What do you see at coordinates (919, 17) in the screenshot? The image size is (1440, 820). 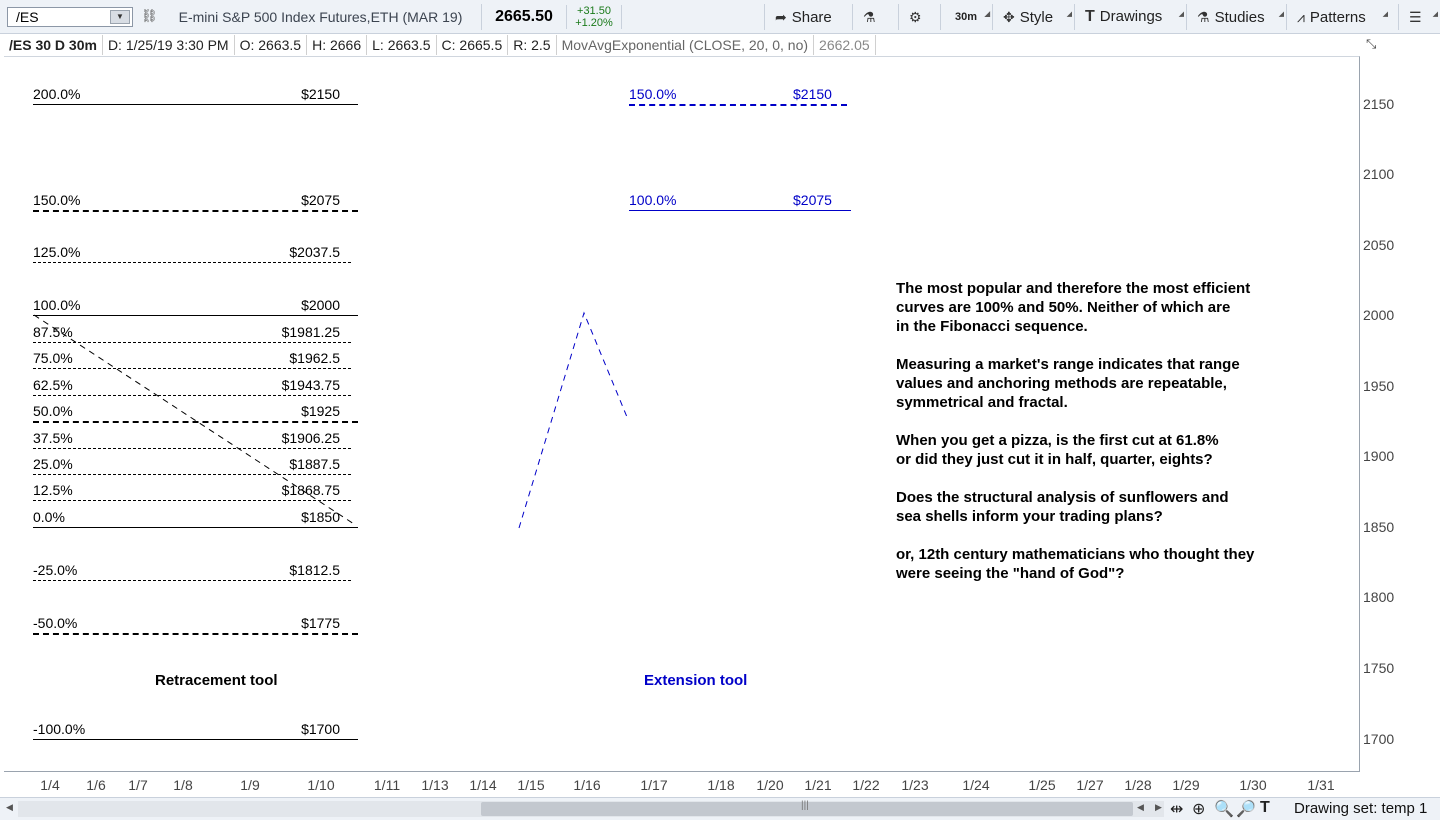 I see `settings-button: ⚙` at bounding box center [919, 17].